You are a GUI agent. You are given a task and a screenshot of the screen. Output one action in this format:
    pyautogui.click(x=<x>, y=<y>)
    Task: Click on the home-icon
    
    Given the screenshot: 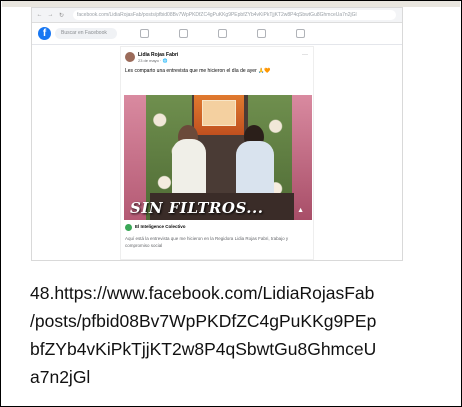 What is the action you would take?
    pyautogui.click(x=144, y=33)
    